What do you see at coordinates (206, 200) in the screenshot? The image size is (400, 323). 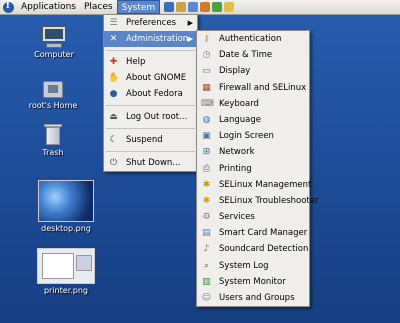 I see `selinux-troubleshooter-icon: ✱` at bounding box center [206, 200].